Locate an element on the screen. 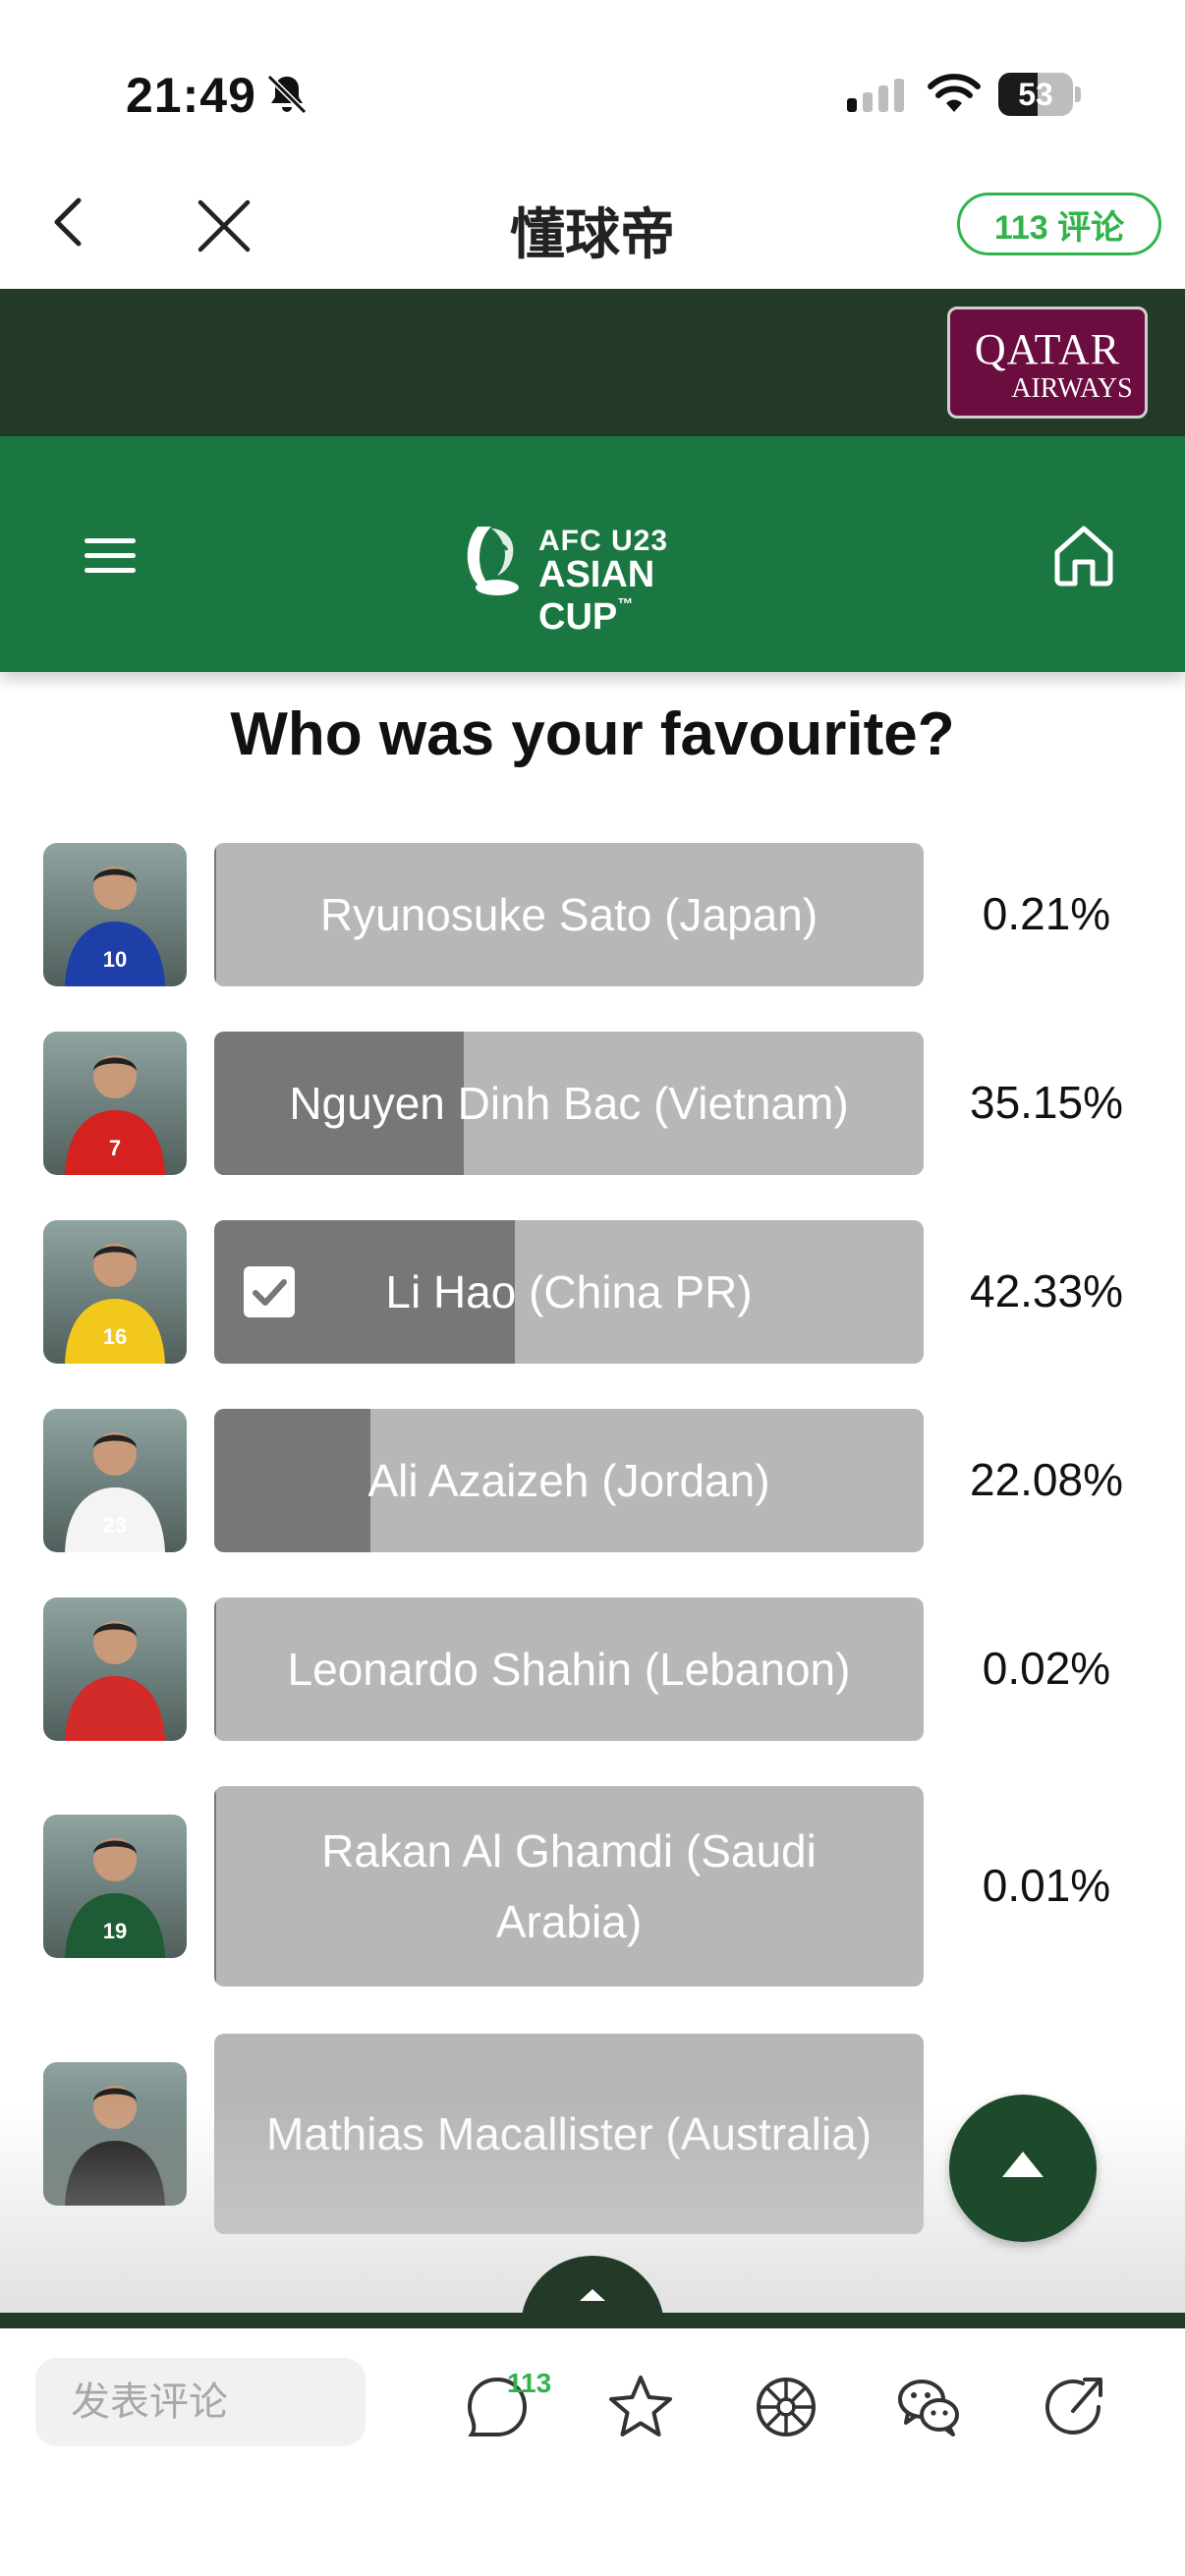  trophy-icon is located at coordinates (493, 561).